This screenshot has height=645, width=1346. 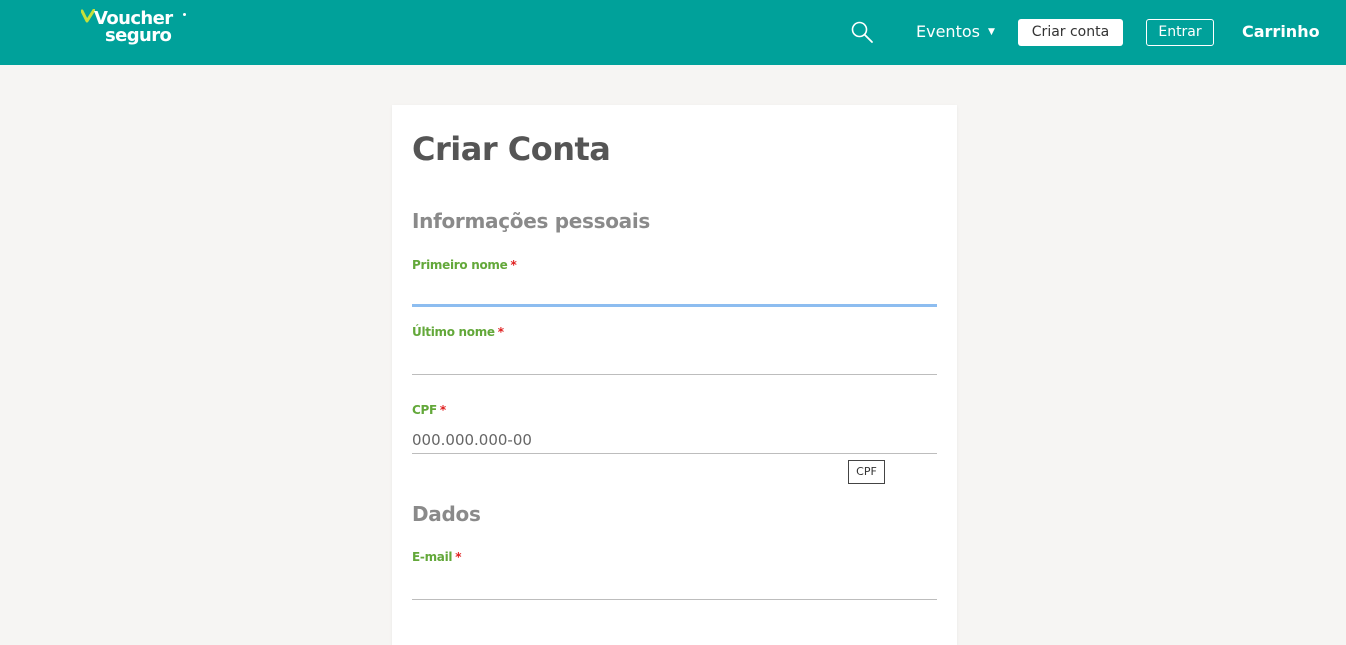 I want to click on cpf-input, so click(x=674, y=440).